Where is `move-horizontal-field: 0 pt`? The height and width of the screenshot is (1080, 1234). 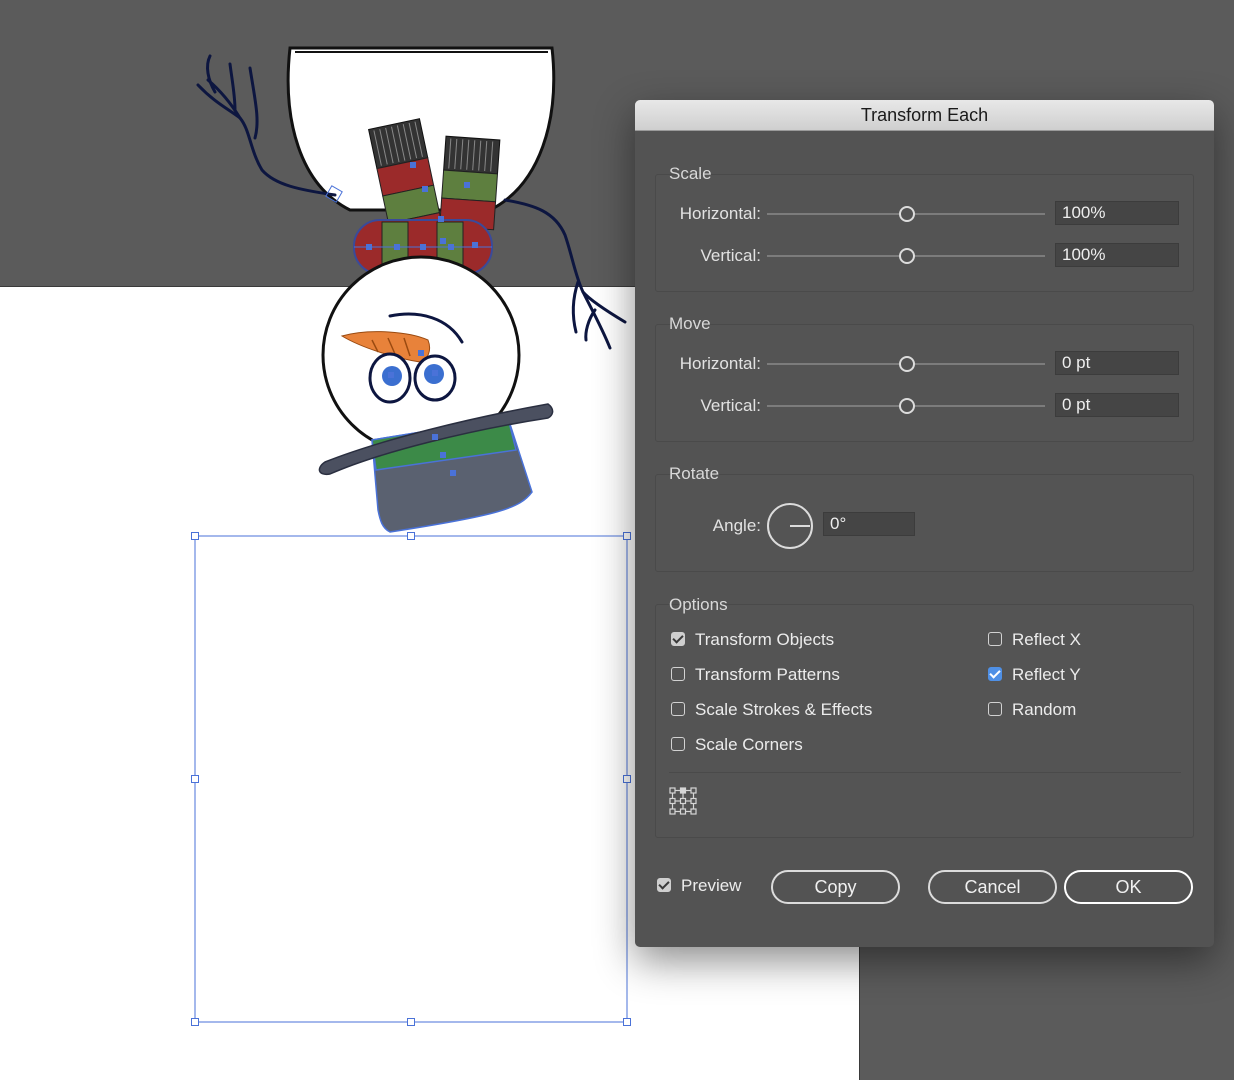 move-horizontal-field: 0 pt is located at coordinates (1117, 363).